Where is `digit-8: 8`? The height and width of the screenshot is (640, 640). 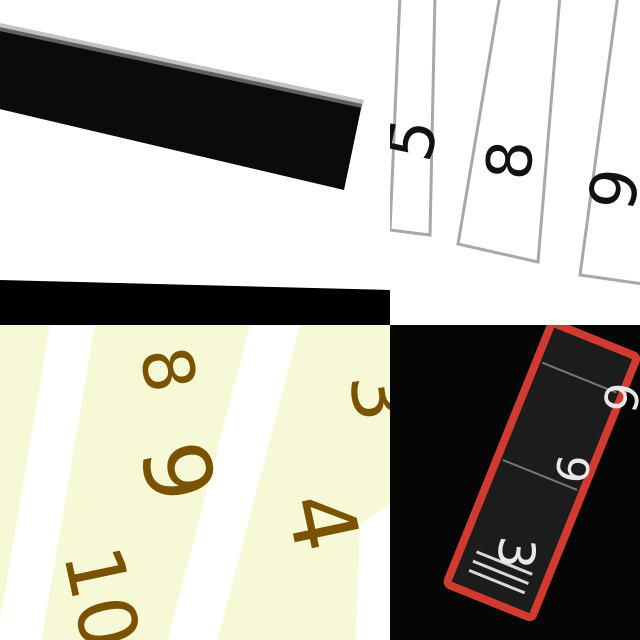 digit-8: 8 is located at coordinates (510, 160).